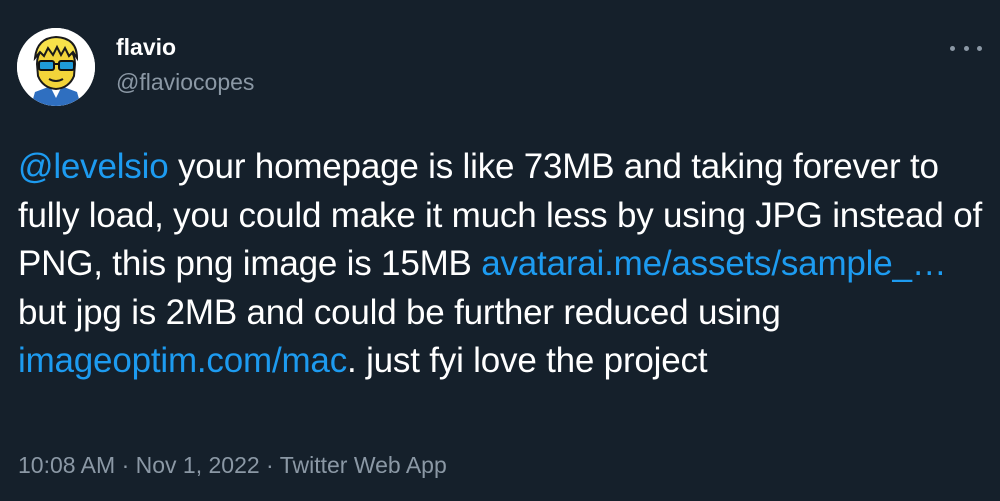 The width and height of the screenshot is (1000, 501). Describe the element at coordinates (527, 360) in the screenshot. I see `tweet-text-segment: . just fyi love the project` at that location.